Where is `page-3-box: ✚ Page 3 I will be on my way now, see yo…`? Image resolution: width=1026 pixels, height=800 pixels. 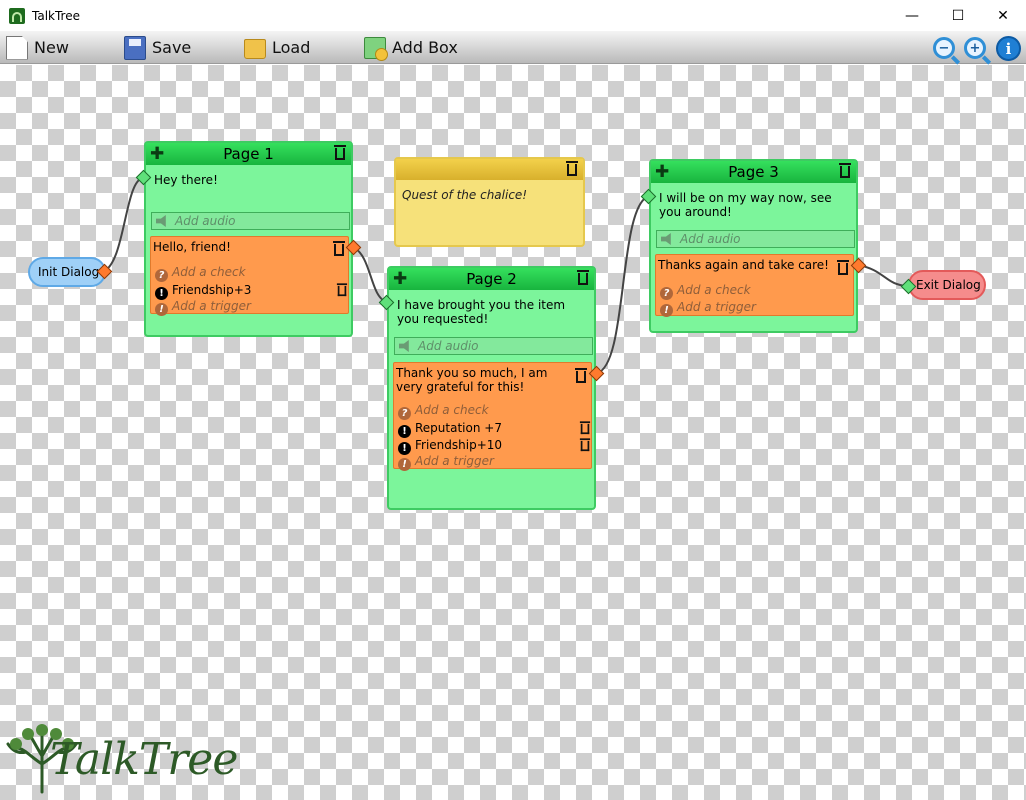 page-3-box: ✚ Page 3 I will be on my way now, see yo… is located at coordinates (753, 246).